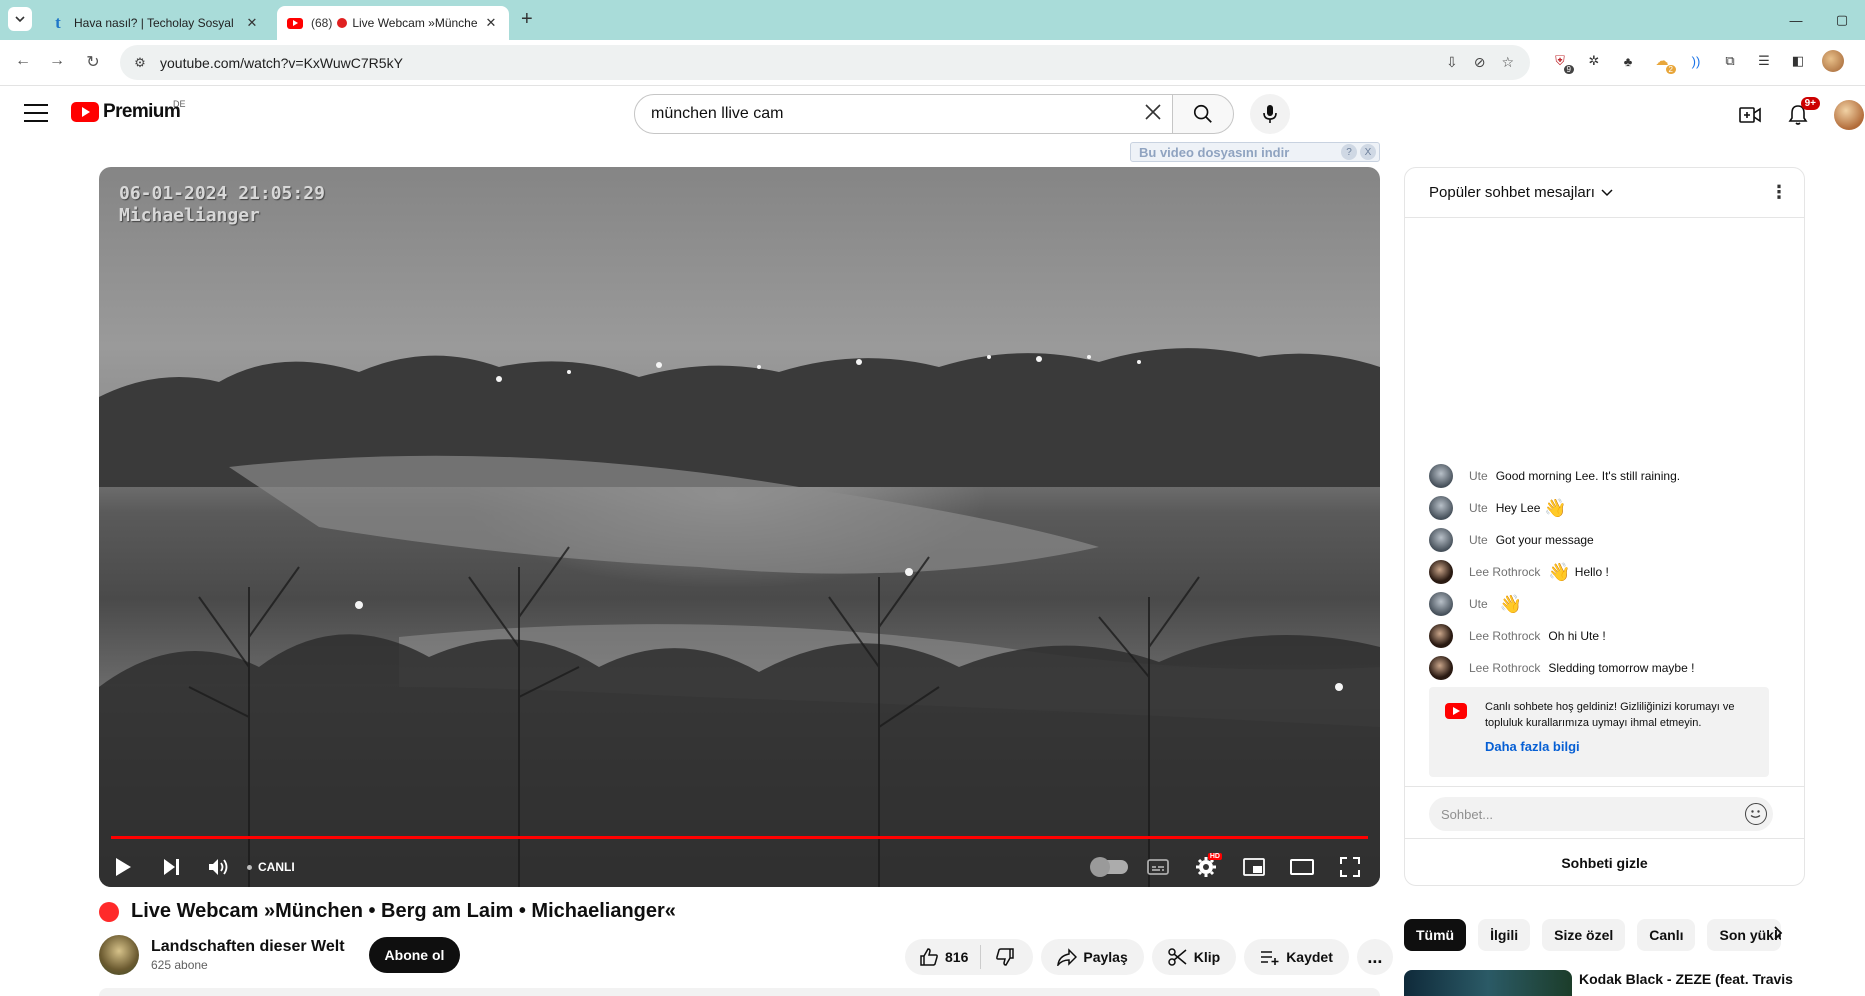 The width and height of the screenshot is (1865, 996). Describe the element at coordinates (20, 19) in the screenshot. I see `tab-search-button` at that location.